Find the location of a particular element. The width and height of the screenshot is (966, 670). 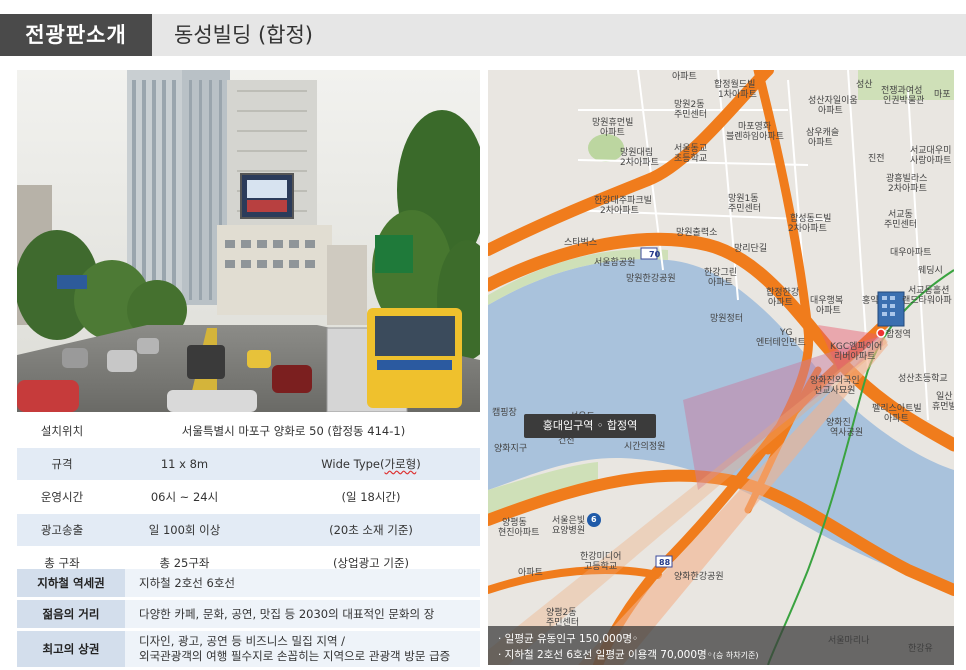

map-label-kgc: KGC엠파이어 is located at coordinates (856, 347).